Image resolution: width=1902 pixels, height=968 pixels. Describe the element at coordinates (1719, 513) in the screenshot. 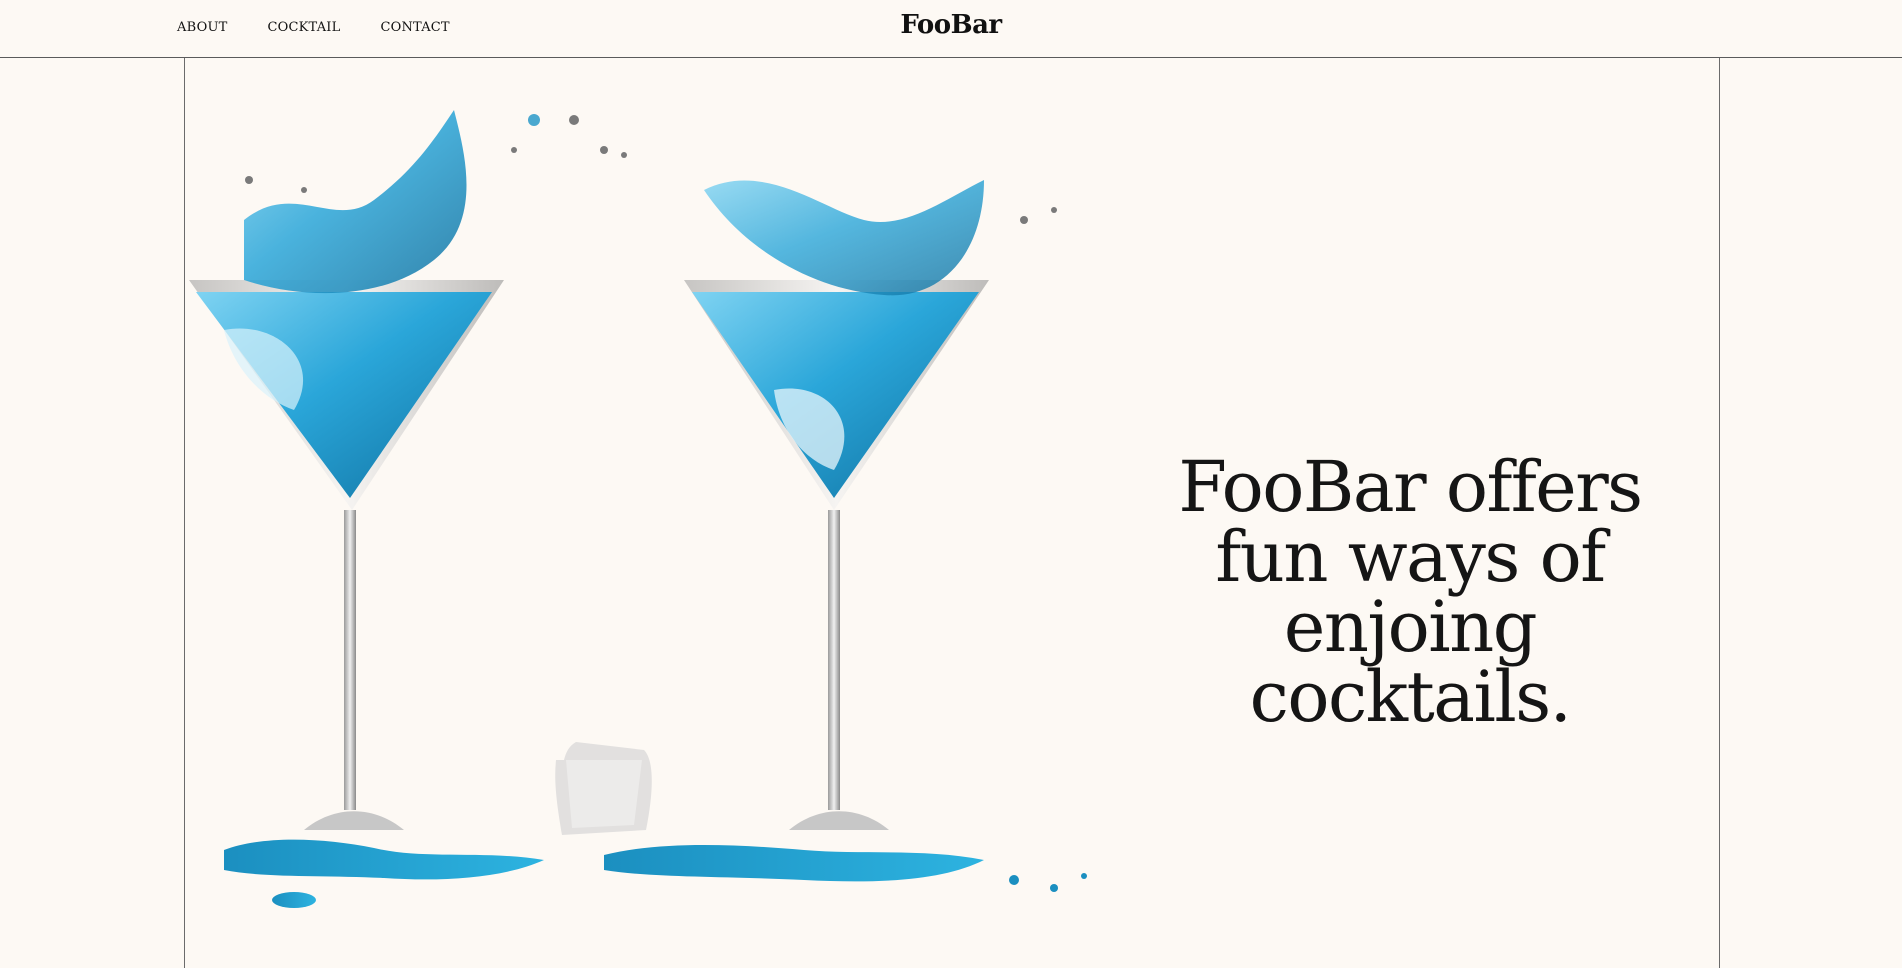

I see `right-frame-line` at that location.